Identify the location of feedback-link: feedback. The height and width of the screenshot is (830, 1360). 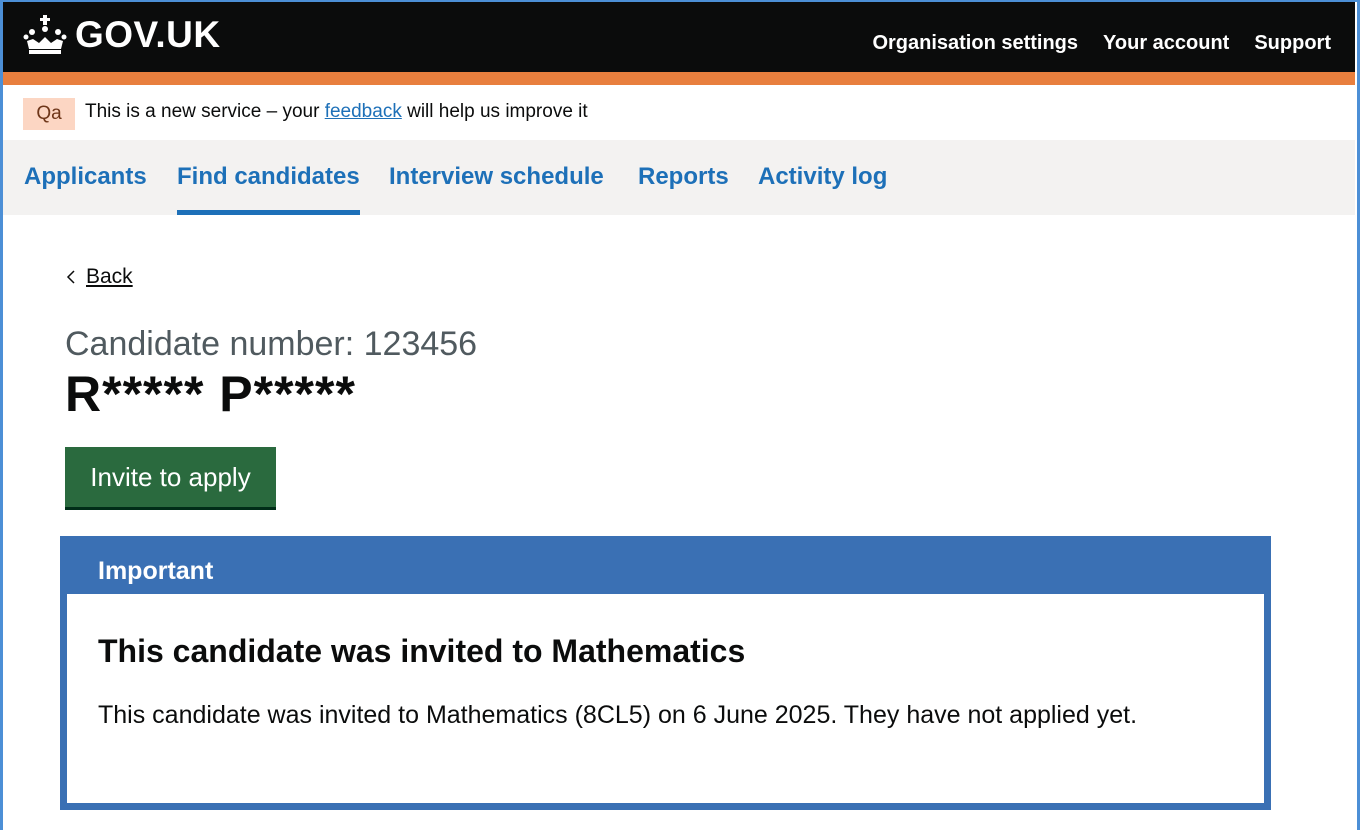
(363, 111).